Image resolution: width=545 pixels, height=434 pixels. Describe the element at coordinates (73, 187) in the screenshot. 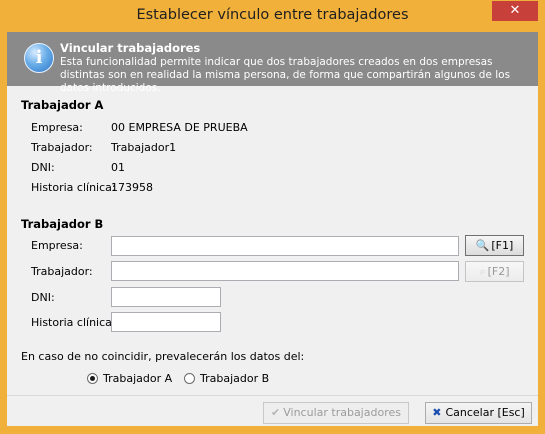

I see `worker-a-historia-label: Historia clínica:` at that location.